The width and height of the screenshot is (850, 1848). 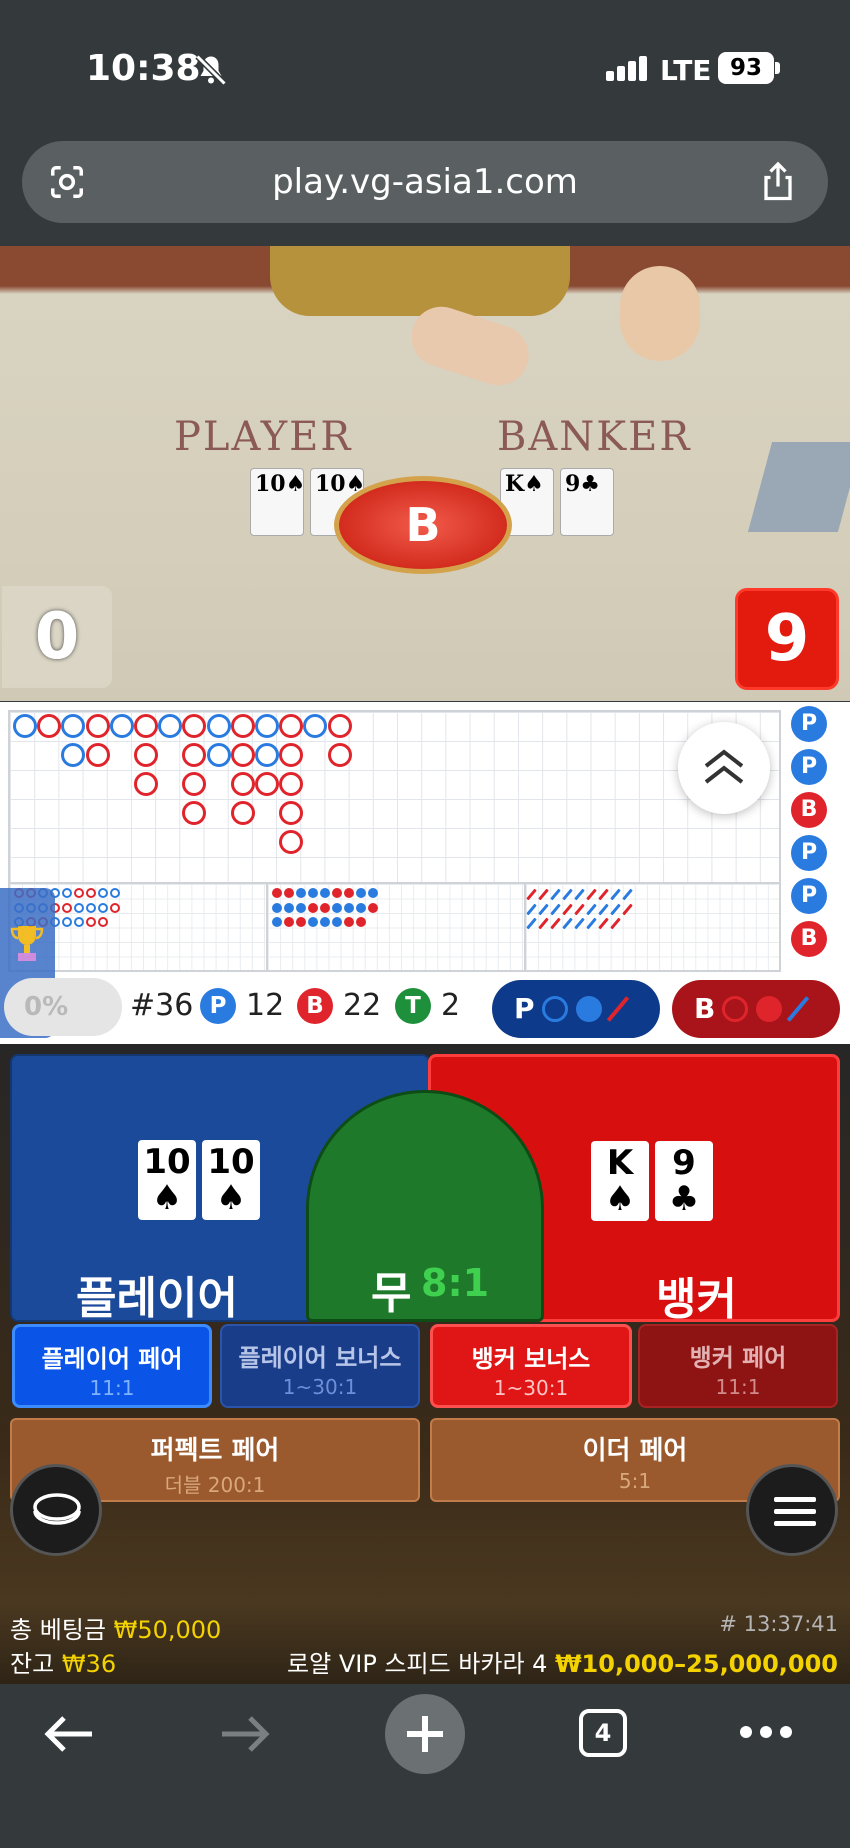 I want to click on menu-button, so click(x=792, y=1510).